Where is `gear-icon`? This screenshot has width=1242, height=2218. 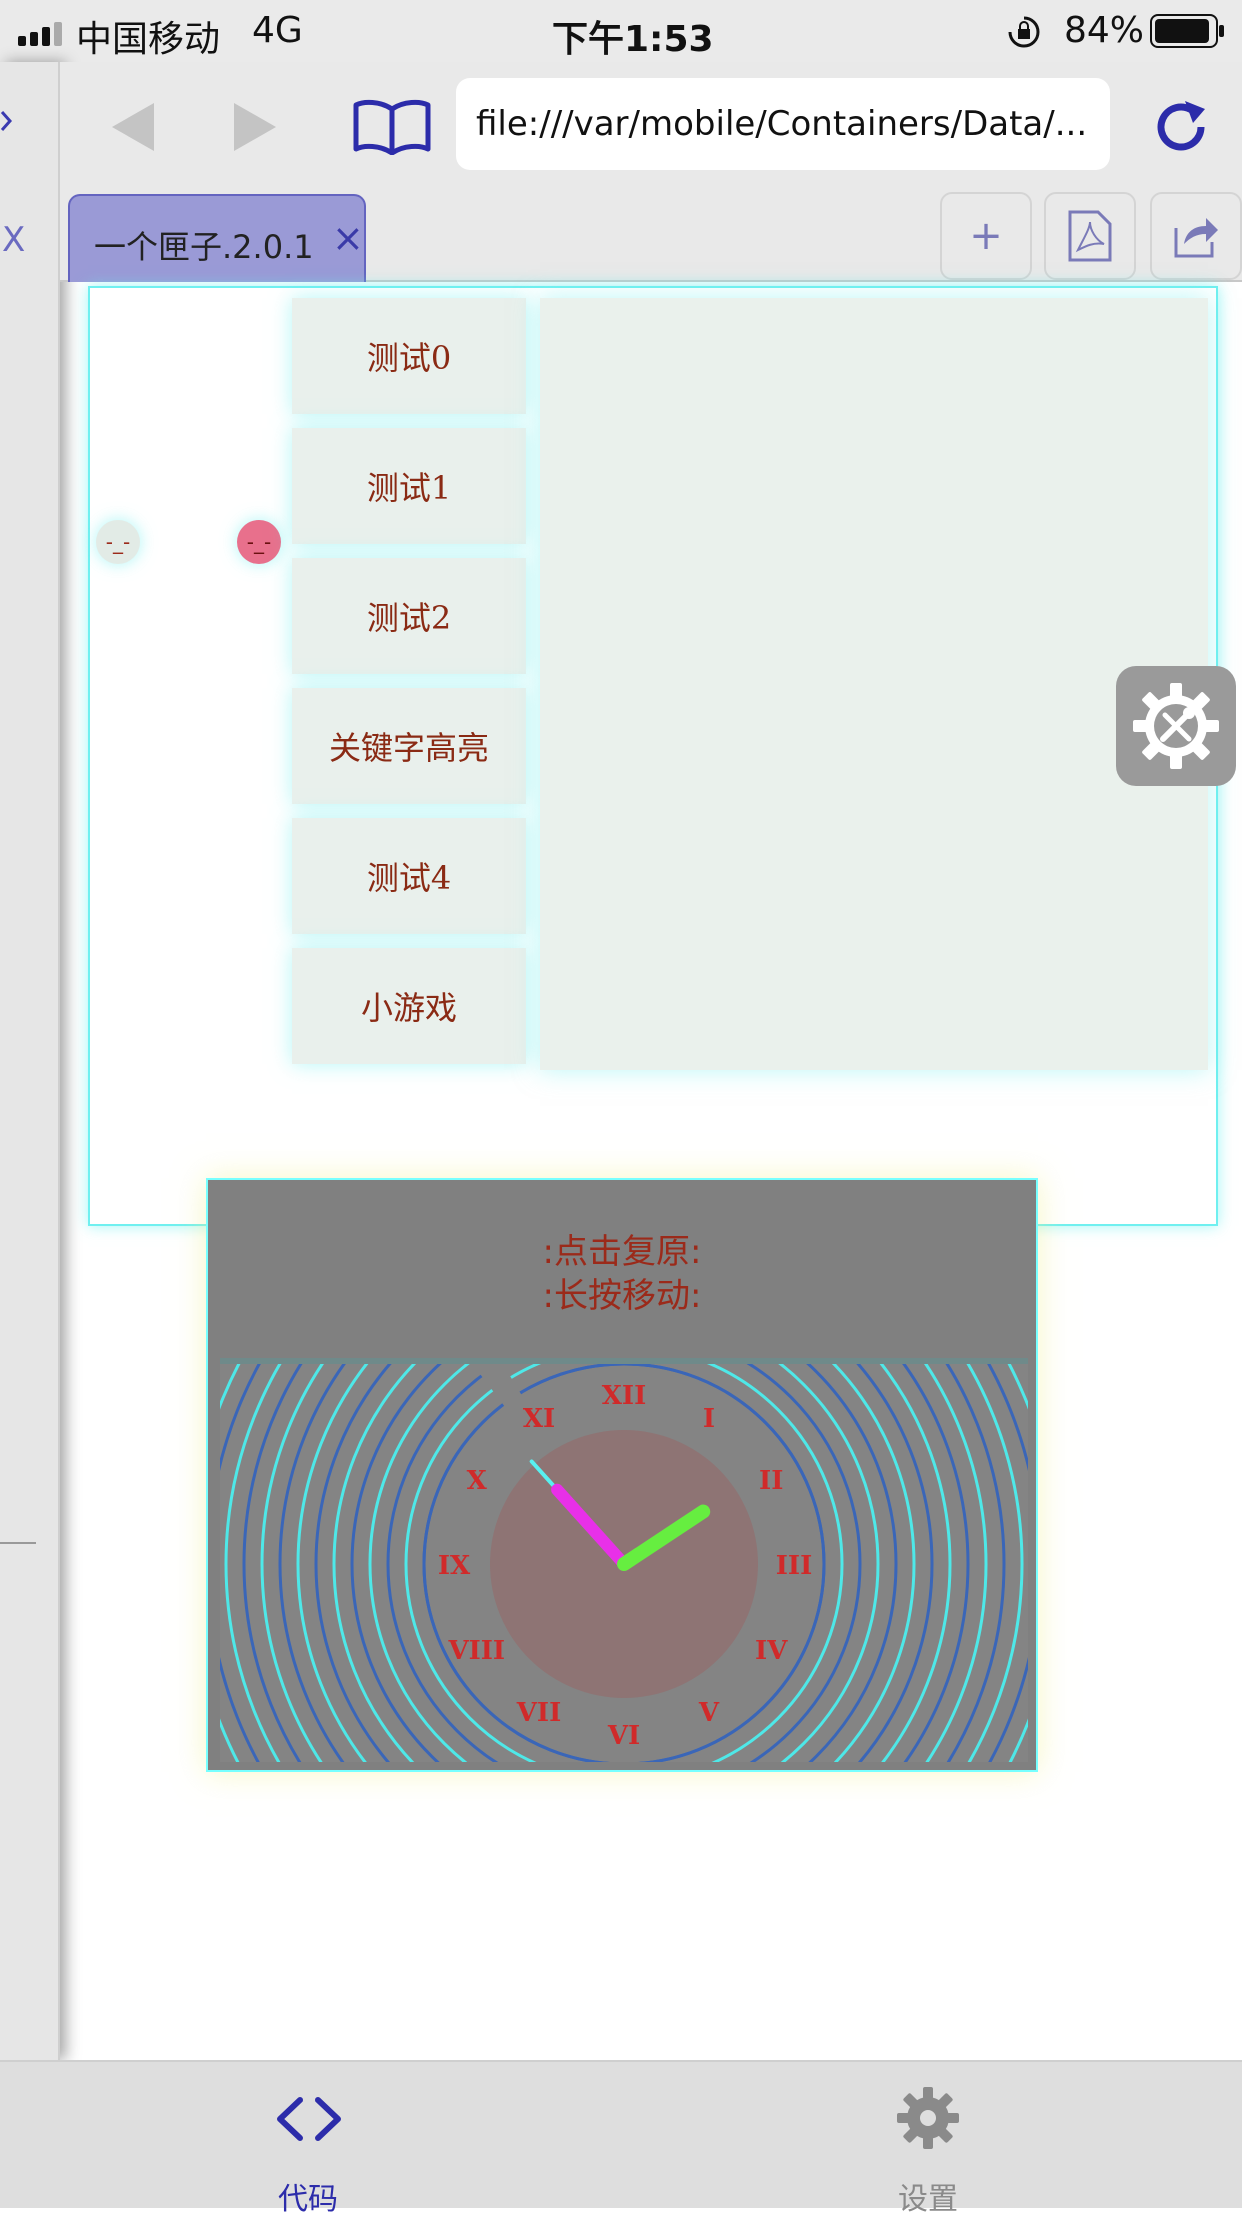 gear-icon is located at coordinates (928, 2118).